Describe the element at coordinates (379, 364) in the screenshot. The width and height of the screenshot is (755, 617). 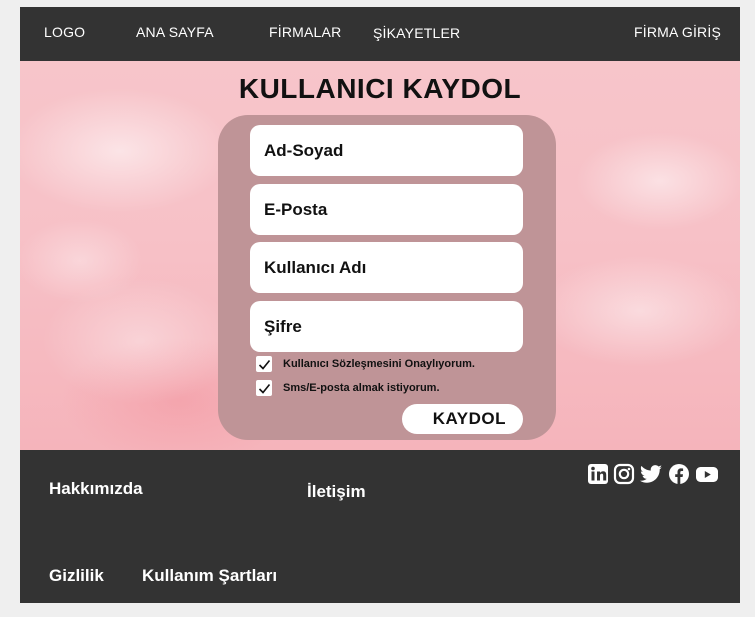
I see `agreement-label: Kullanıcı Sözleşmesini Onaylıyorum.` at that location.